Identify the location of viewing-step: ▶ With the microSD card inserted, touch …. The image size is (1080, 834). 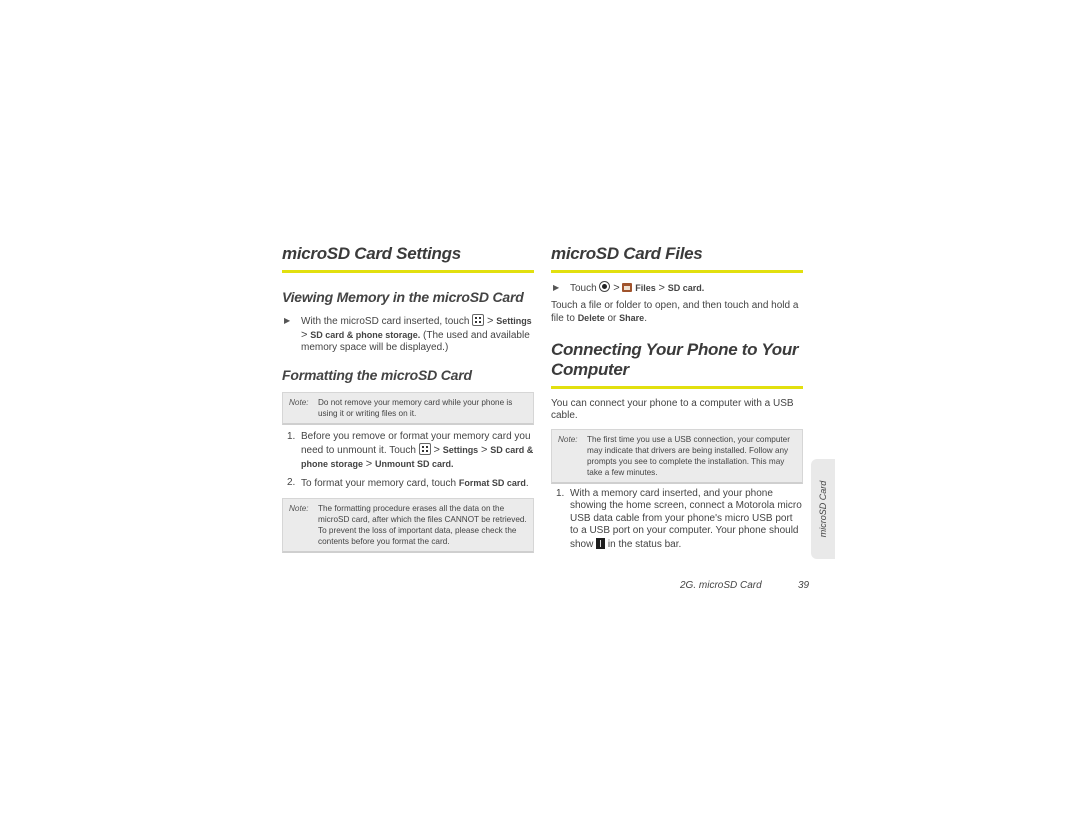
(408, 333).